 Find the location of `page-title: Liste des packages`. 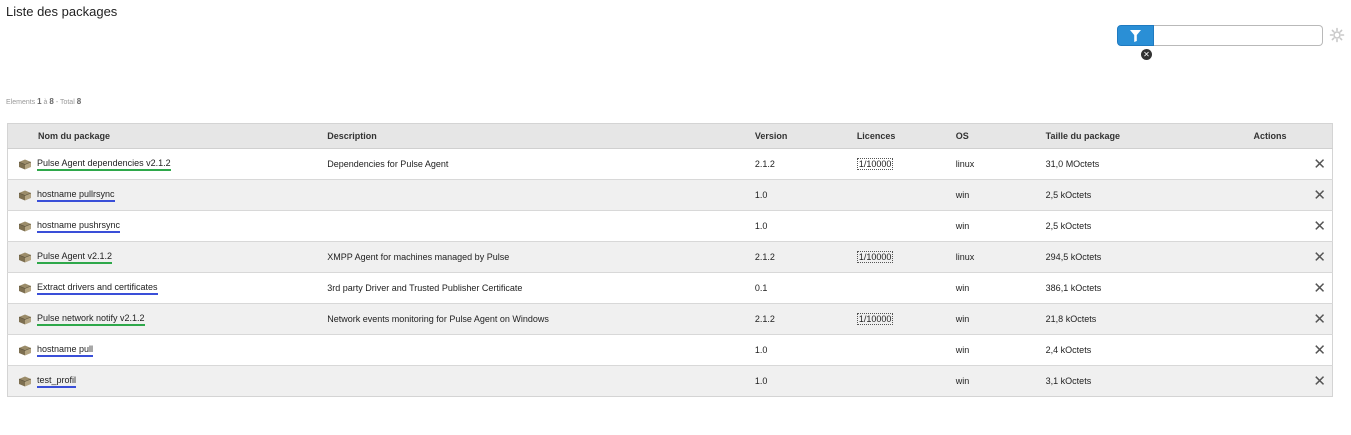

page-title: Liste des packages is located at coordinates (62, 11).